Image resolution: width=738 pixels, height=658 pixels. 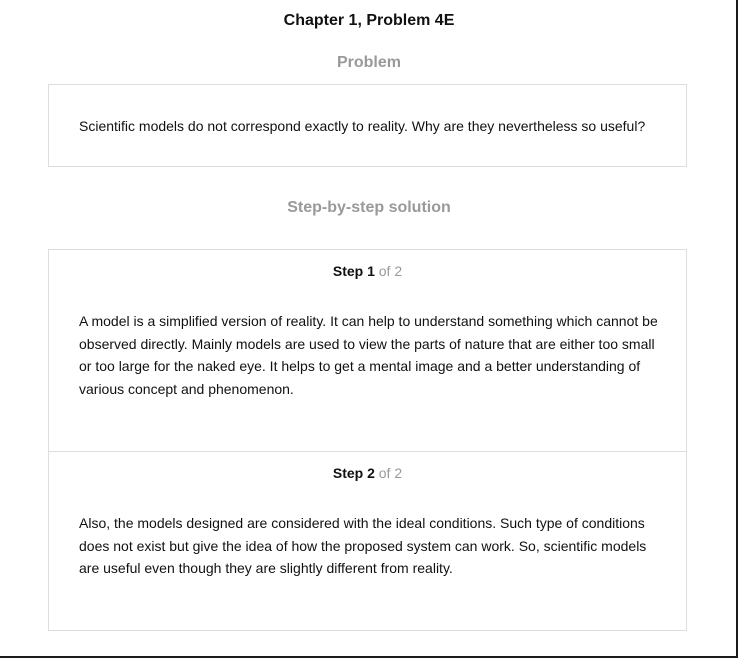 I want to click on step-1-header: Step 1 of 2, so click(x=367, y=271).